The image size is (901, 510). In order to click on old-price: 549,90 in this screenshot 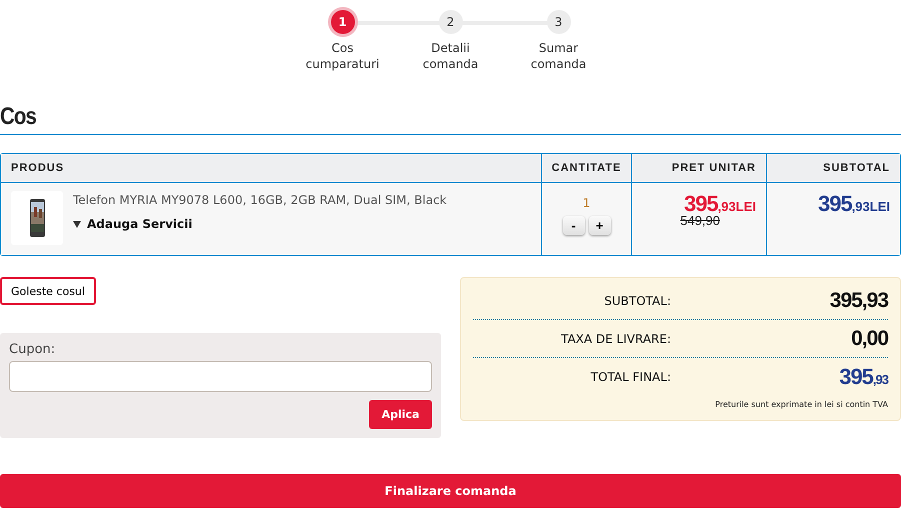, I will do `click(700, 220)`.